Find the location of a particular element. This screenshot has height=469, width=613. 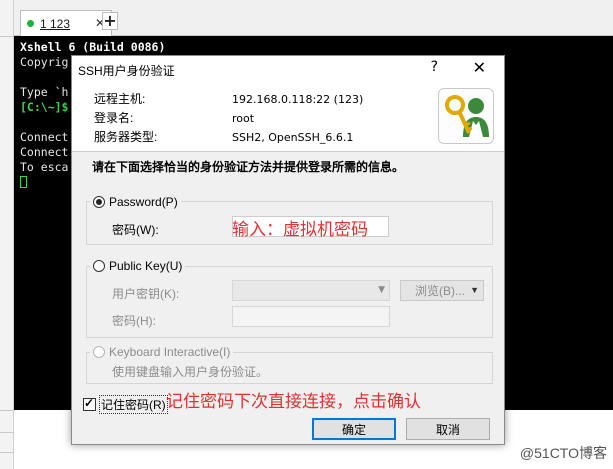

user-key-label: 用户密钥(K): is located at coordinates (146, 294).